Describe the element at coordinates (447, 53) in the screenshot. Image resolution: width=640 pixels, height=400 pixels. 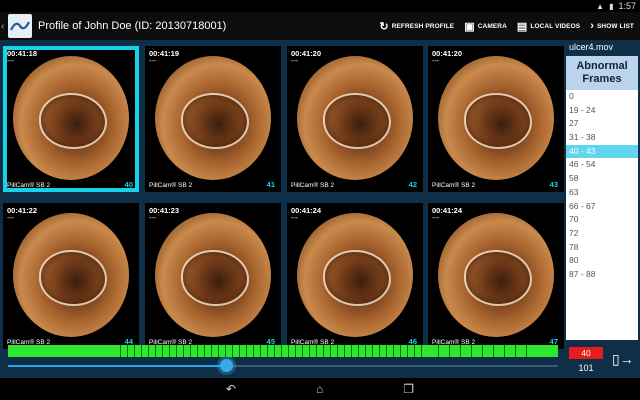
I see `frame-timestamp: 00:41:20` at that location.